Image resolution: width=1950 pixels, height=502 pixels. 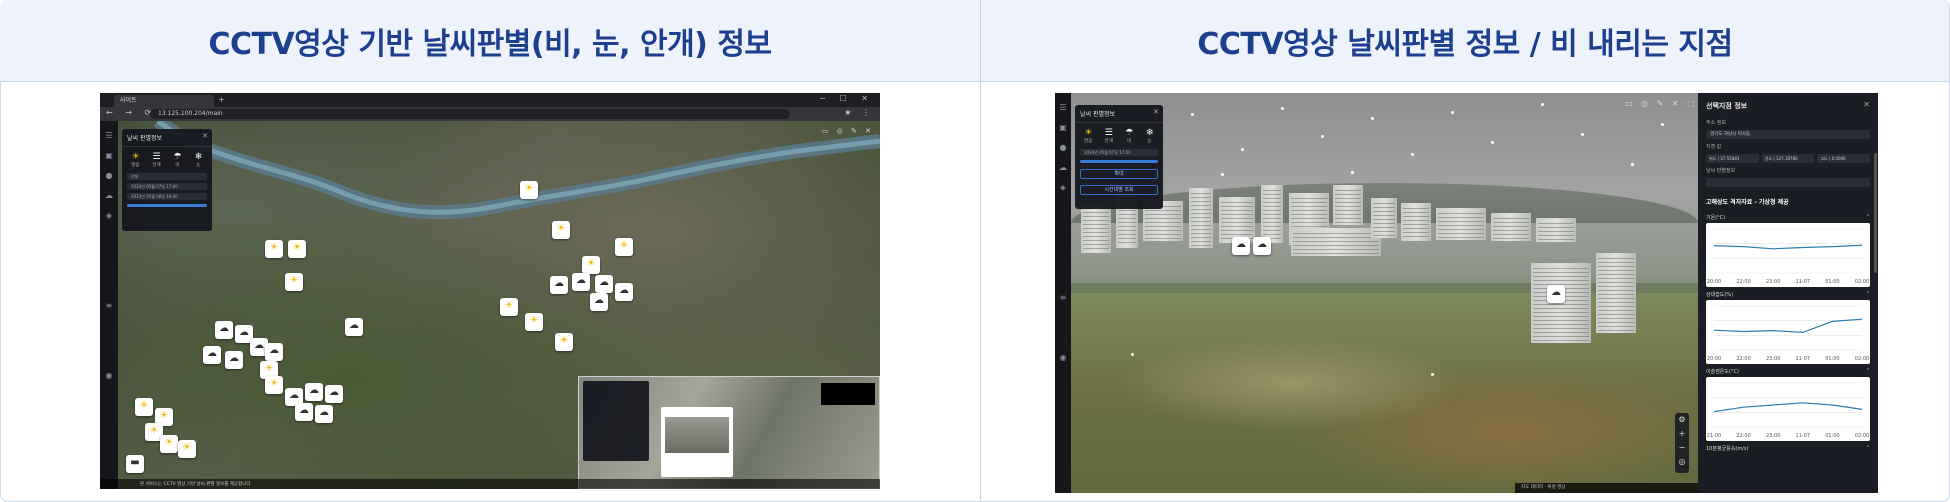 I want to click on browser-tab: 사이트, so click(x=164, y=101).